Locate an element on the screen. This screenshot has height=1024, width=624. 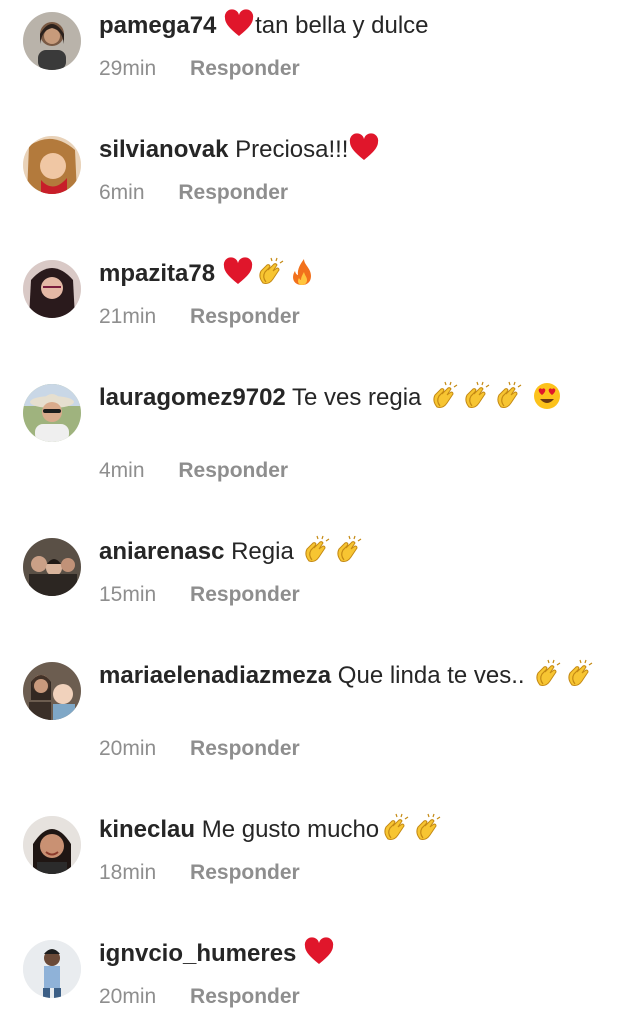
comment-time: 15min is located at coordinates (128, 594).